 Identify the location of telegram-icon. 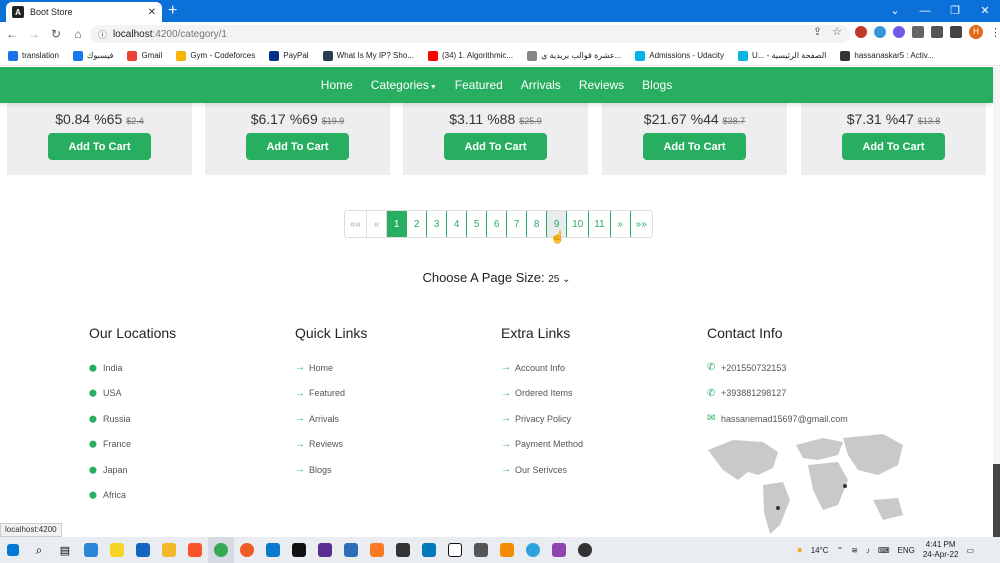
(533, 550).